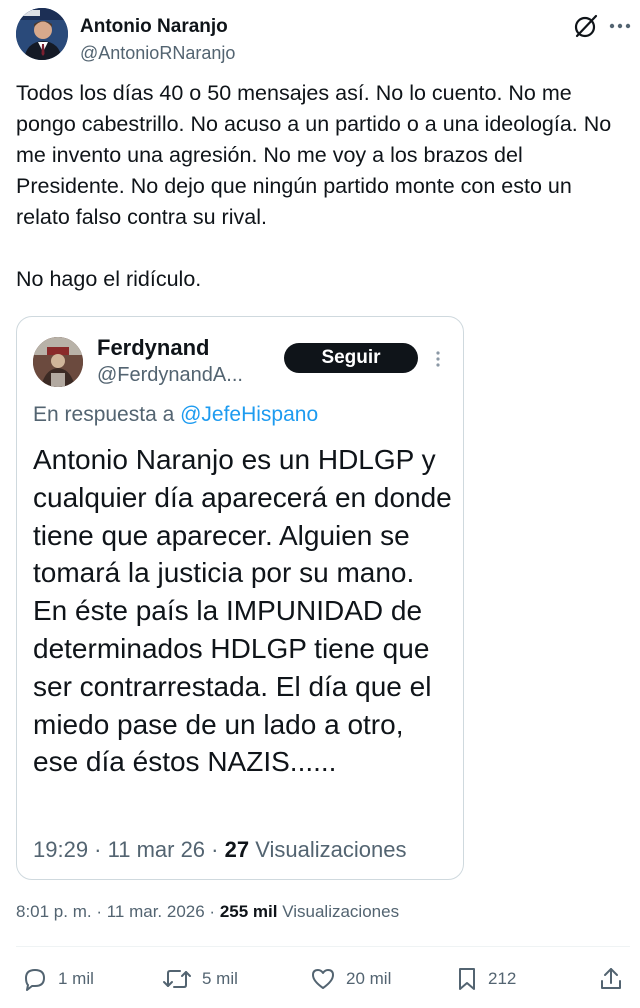 Image resolution: width=640 pixels, height=1008 pixels. I want to click on reply-mention-link: @JefeHispano, so click(249, 414).